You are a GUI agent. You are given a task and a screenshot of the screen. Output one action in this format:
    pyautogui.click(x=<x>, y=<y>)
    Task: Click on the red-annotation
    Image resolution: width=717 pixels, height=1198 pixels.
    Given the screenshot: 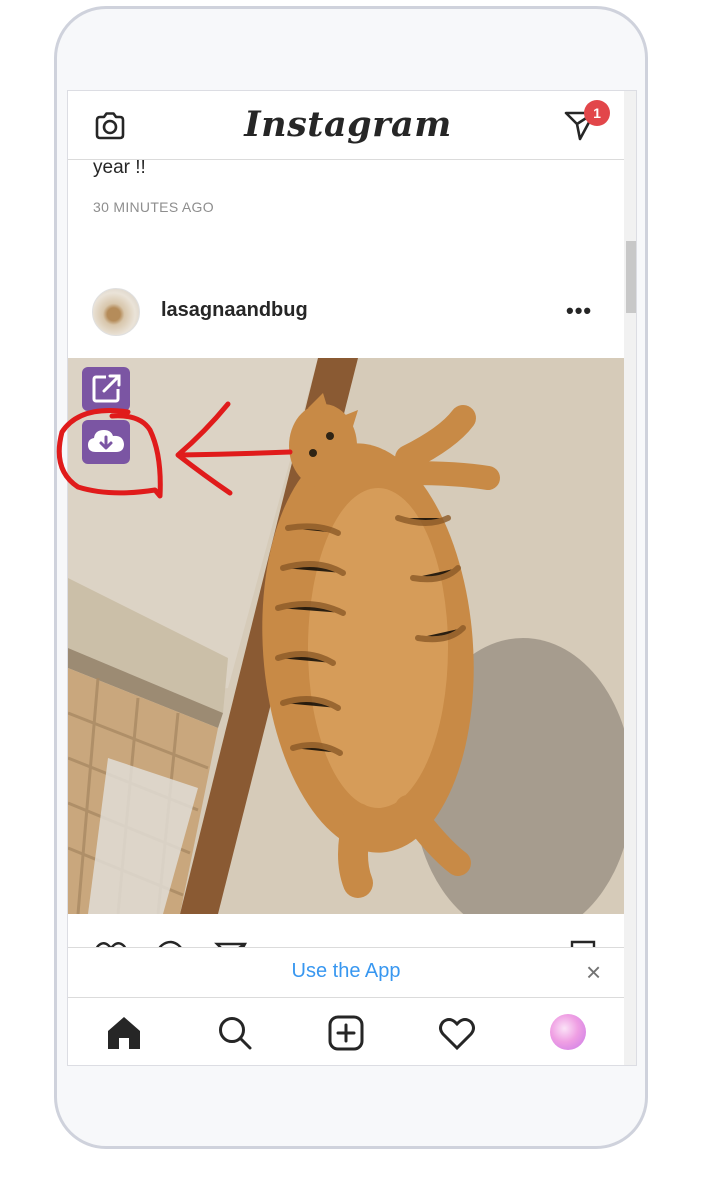 What is the action you would take?
    pyautogui.click(x=174, y=450)
    